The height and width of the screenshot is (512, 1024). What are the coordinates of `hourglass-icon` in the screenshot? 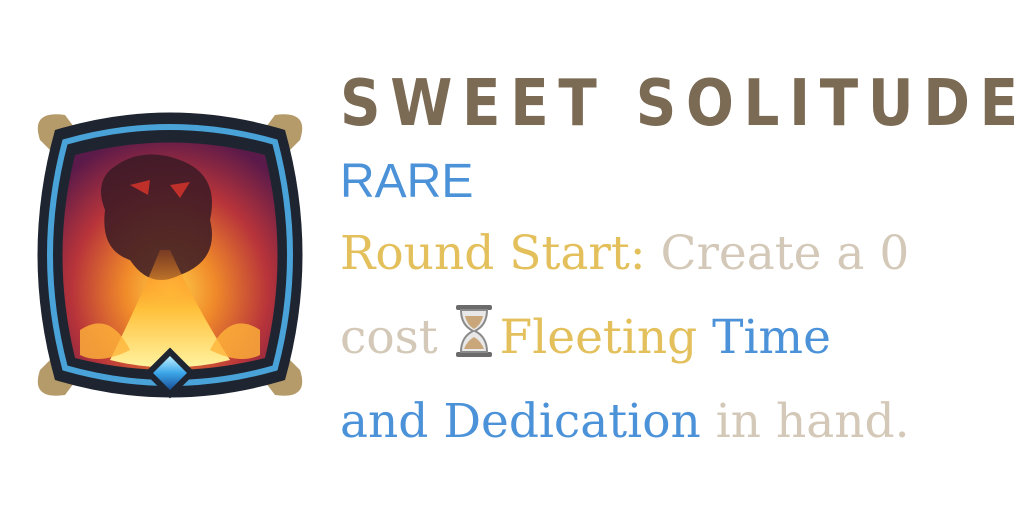 It's located at (474, 330).